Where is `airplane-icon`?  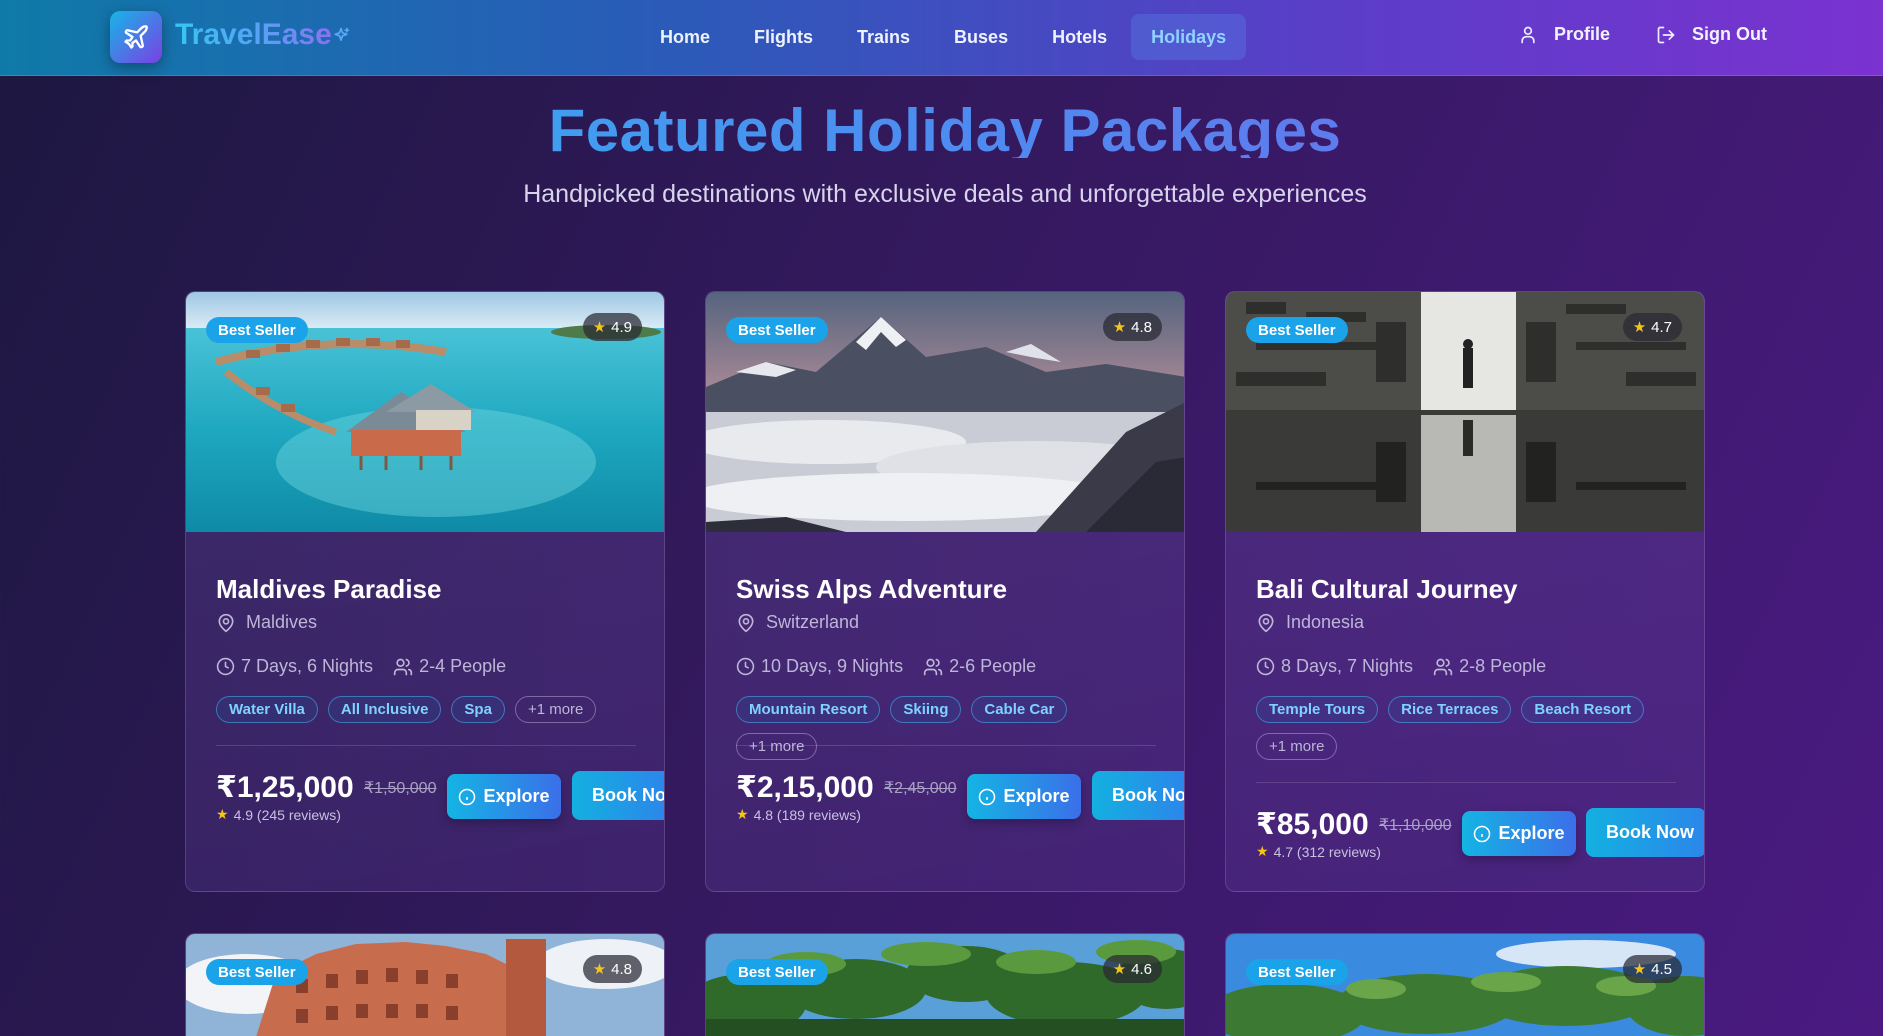
airplane-icon is located at coordinates (136, 37).